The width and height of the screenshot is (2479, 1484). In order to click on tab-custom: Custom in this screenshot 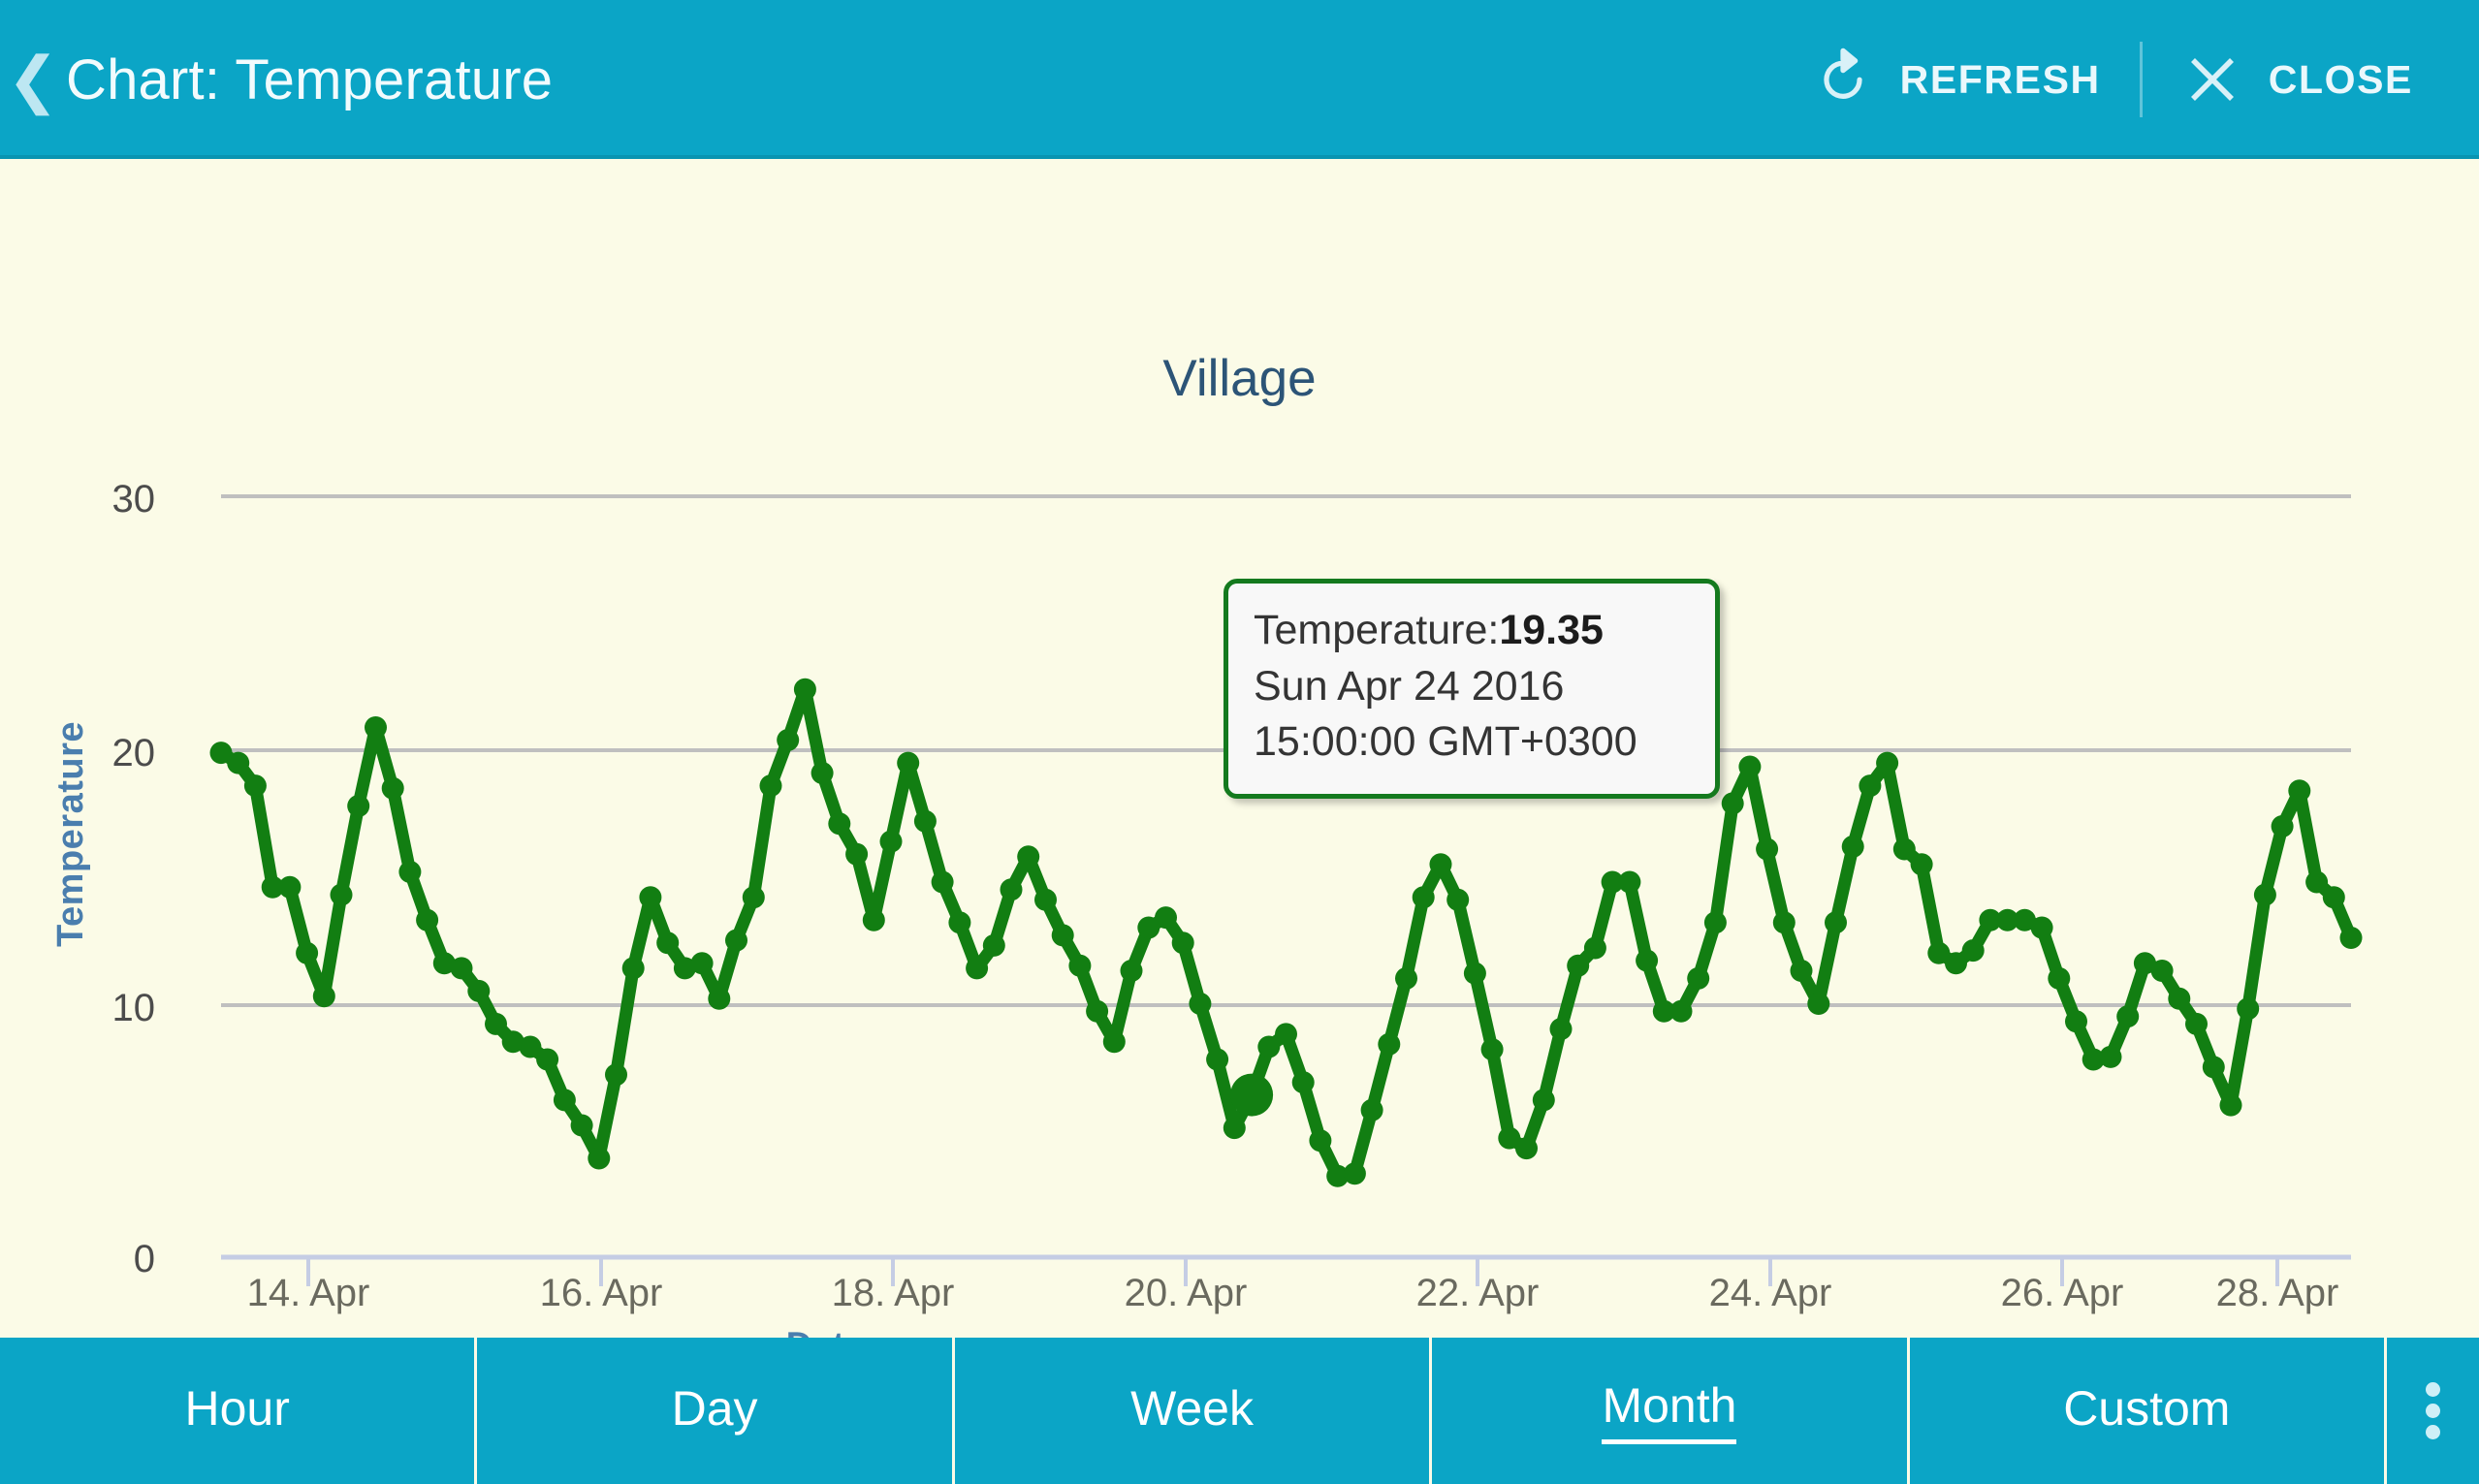, I will do `click(2149, 1411)`.